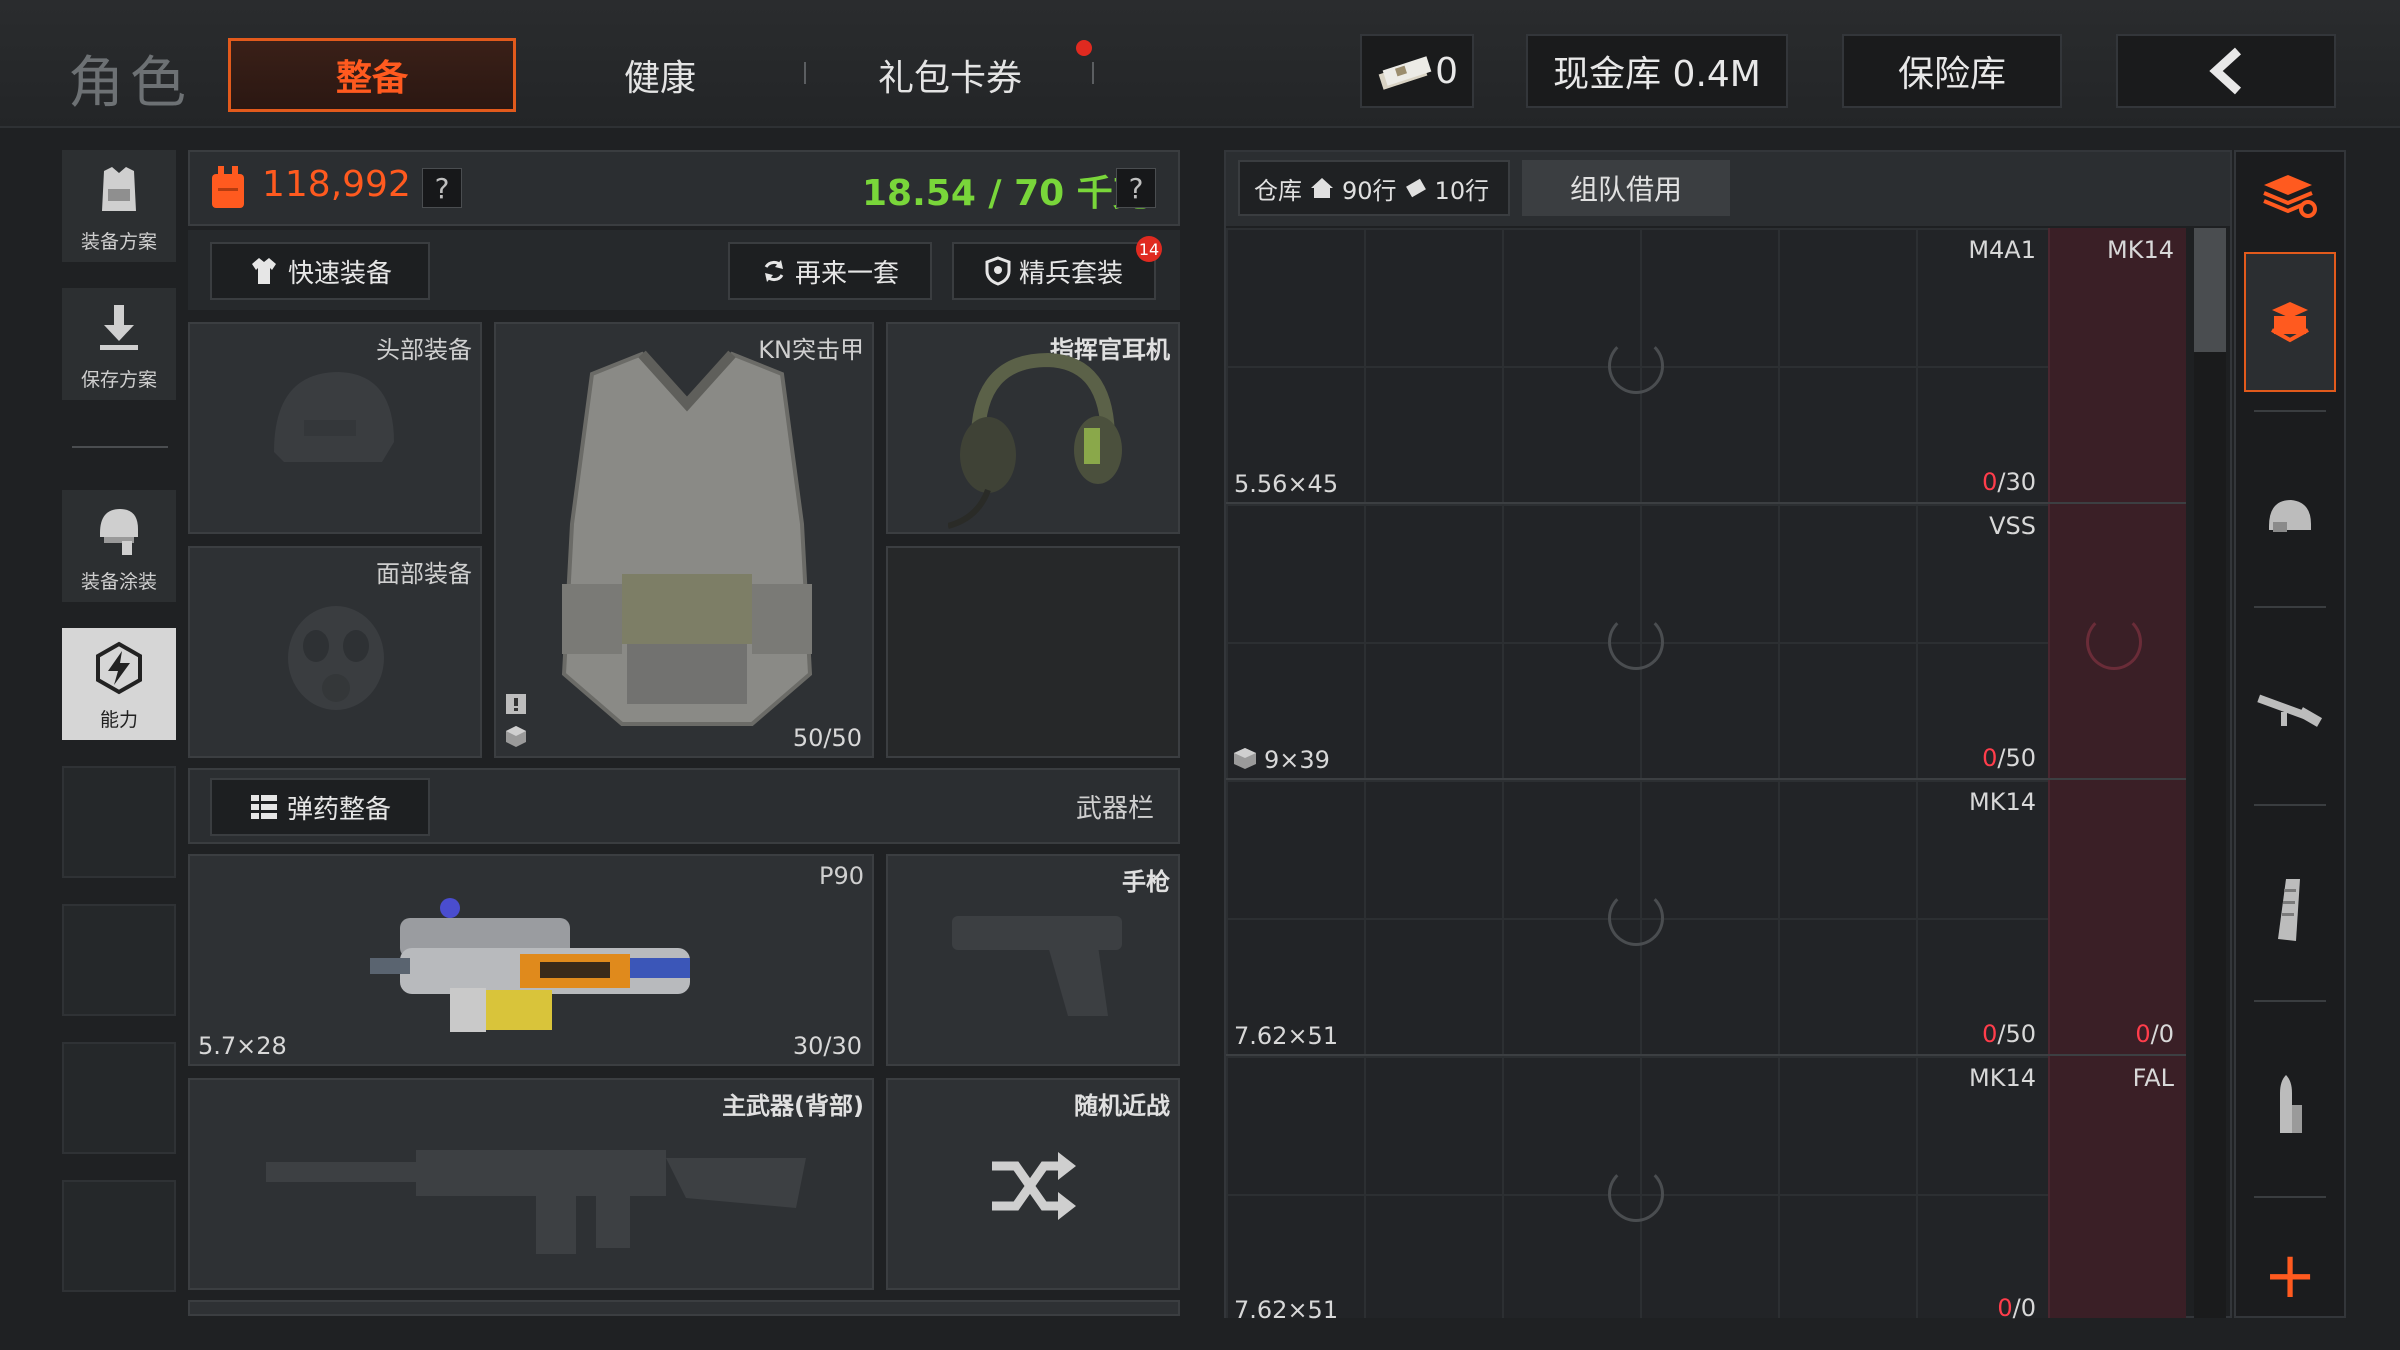 This screenshot has height=1350, width=2400. I want to click on backpack-filter-icon, so click(2290, 322).